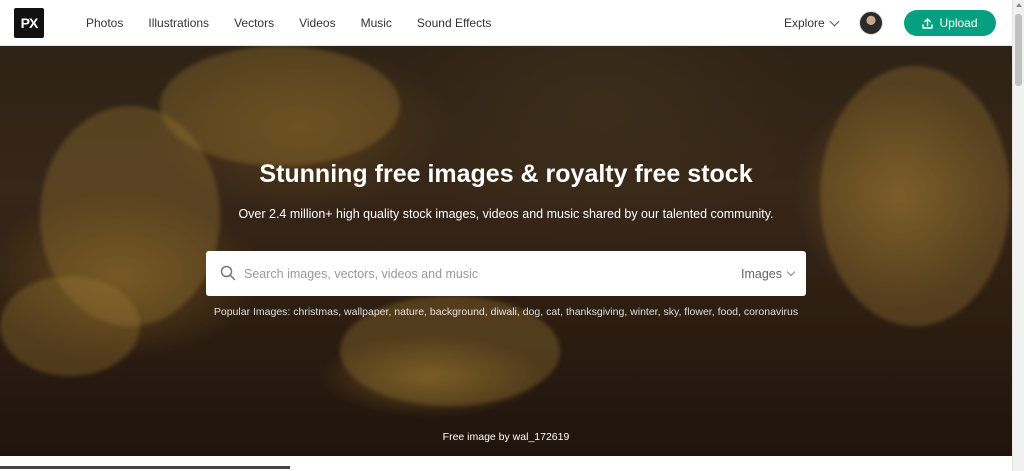 Image resolution: width=1024 pixels, height=471 pixels. I want to click on search-icon, so click(228, 273).